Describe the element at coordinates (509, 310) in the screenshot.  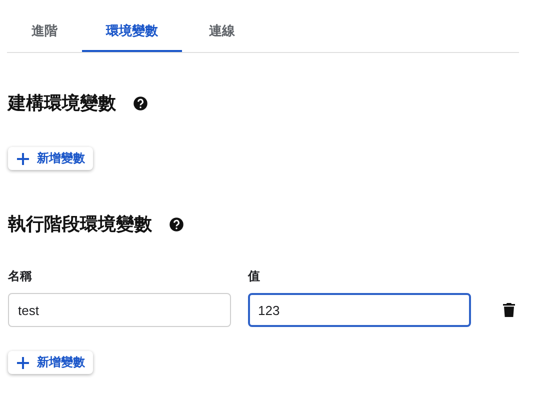
I see `delete-icon` at that location.